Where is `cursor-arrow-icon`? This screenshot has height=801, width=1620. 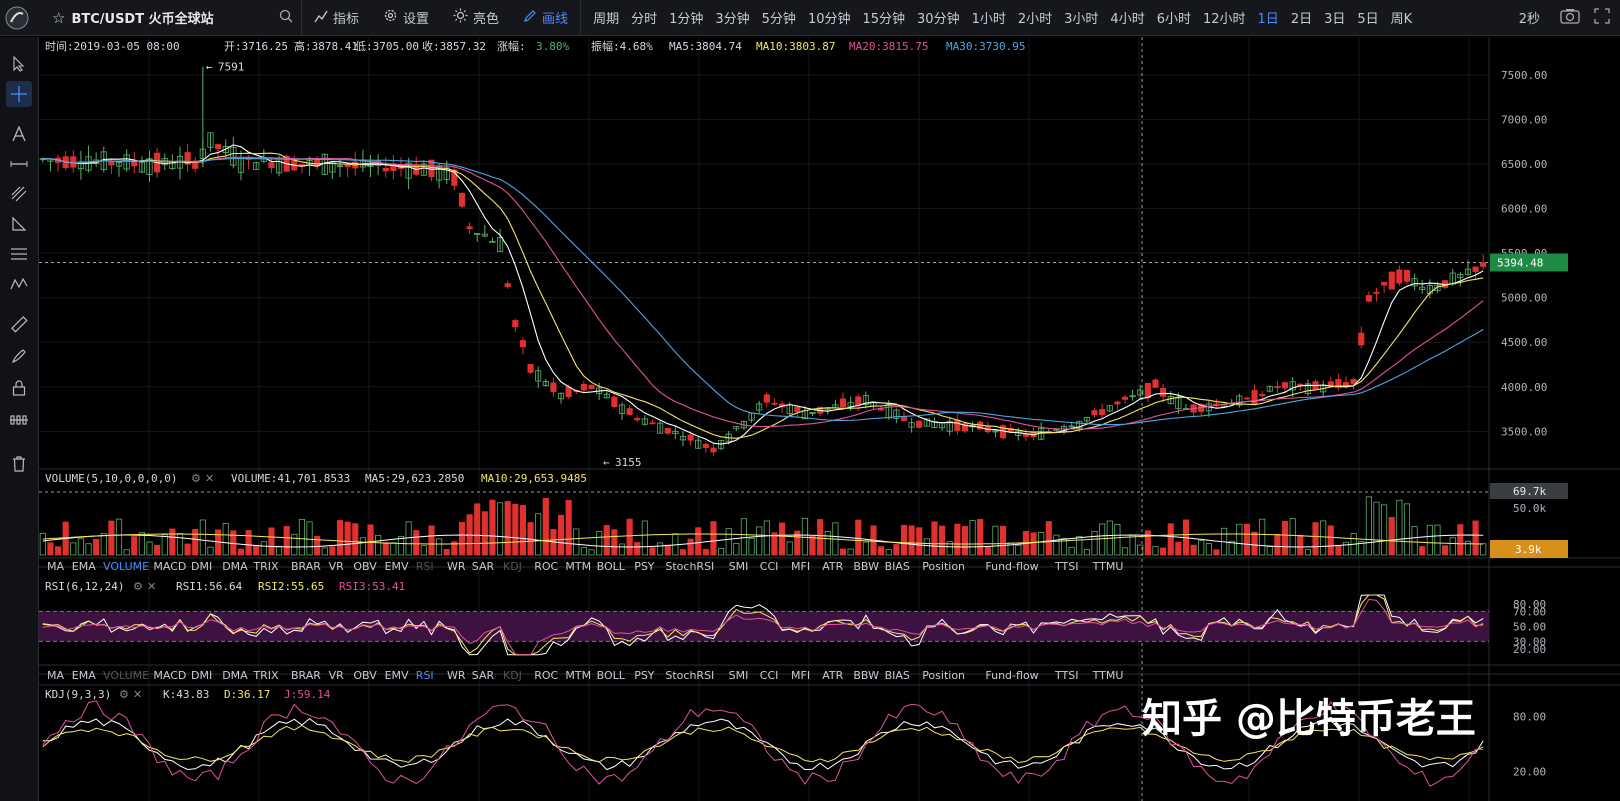
cursor-arrow-icon is located at coordinates (19, 64).